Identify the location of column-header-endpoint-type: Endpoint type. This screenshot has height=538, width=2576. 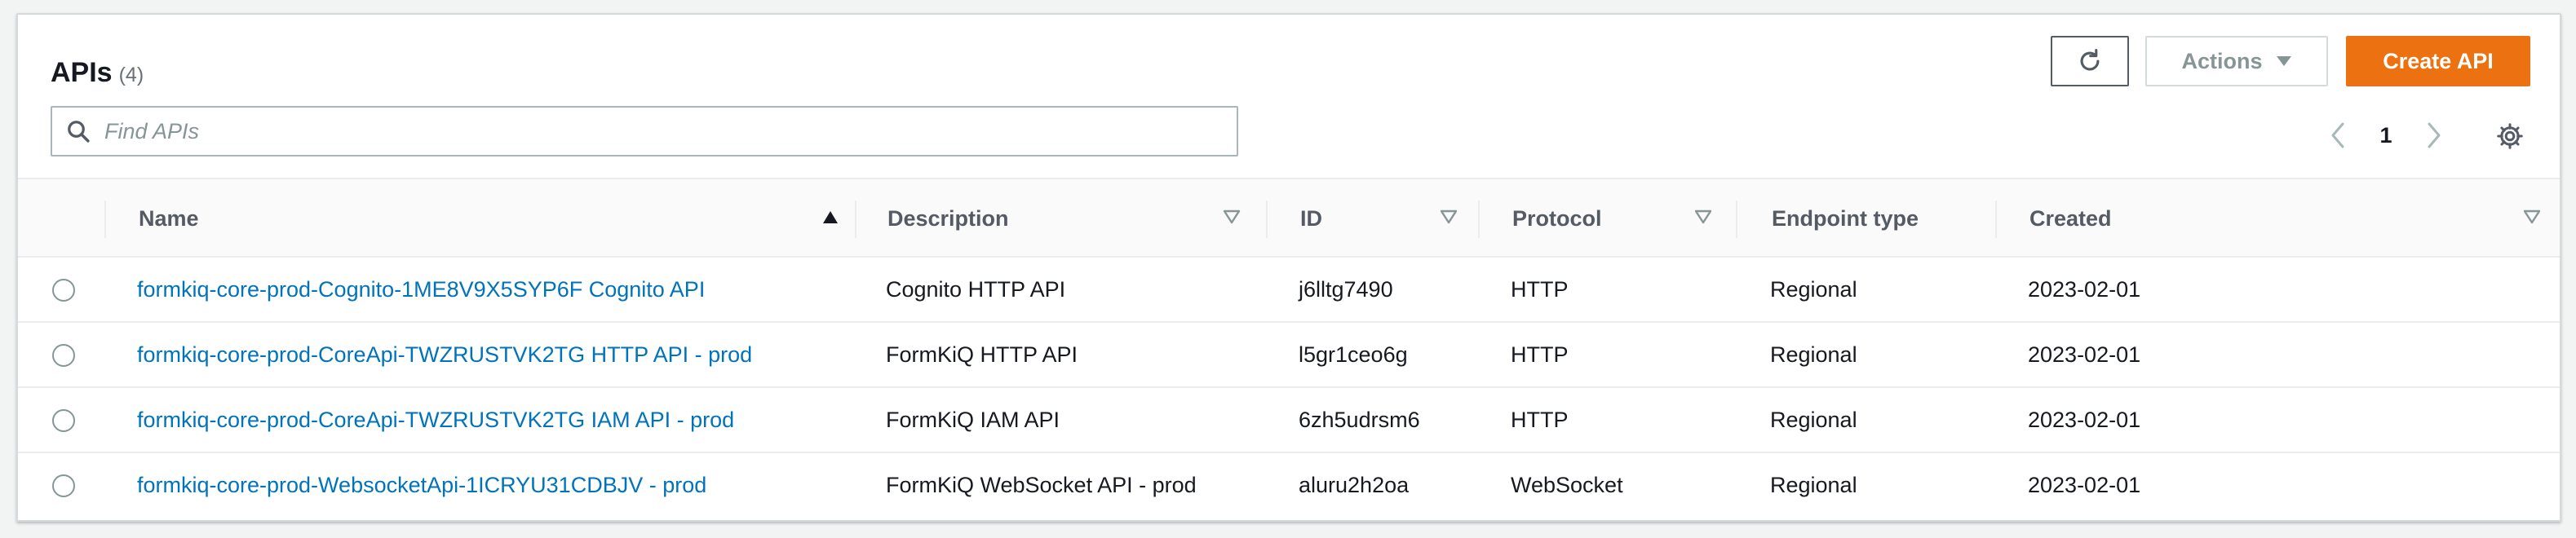
(1874, 218).